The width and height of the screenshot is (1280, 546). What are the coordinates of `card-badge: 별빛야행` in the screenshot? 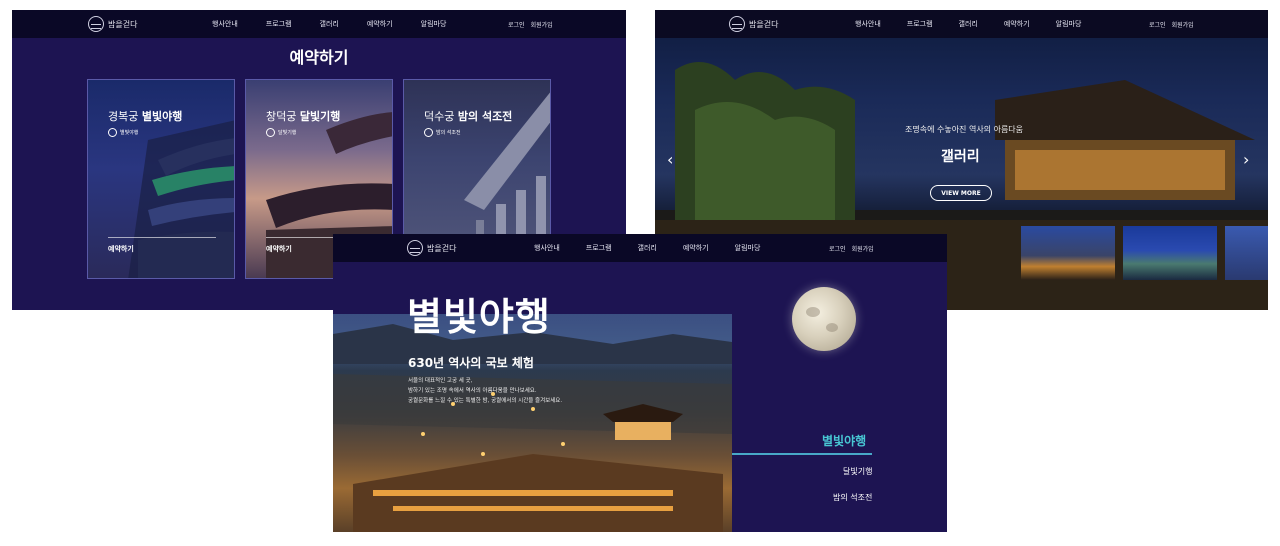 It's located at (123, 132).